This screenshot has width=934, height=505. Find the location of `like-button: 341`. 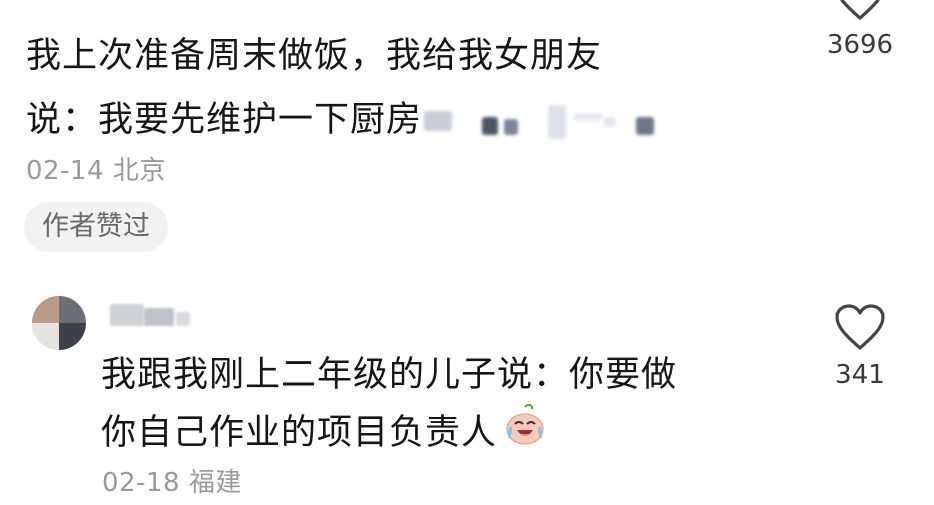

like-button: 341 is located at coordinates (860, 347).